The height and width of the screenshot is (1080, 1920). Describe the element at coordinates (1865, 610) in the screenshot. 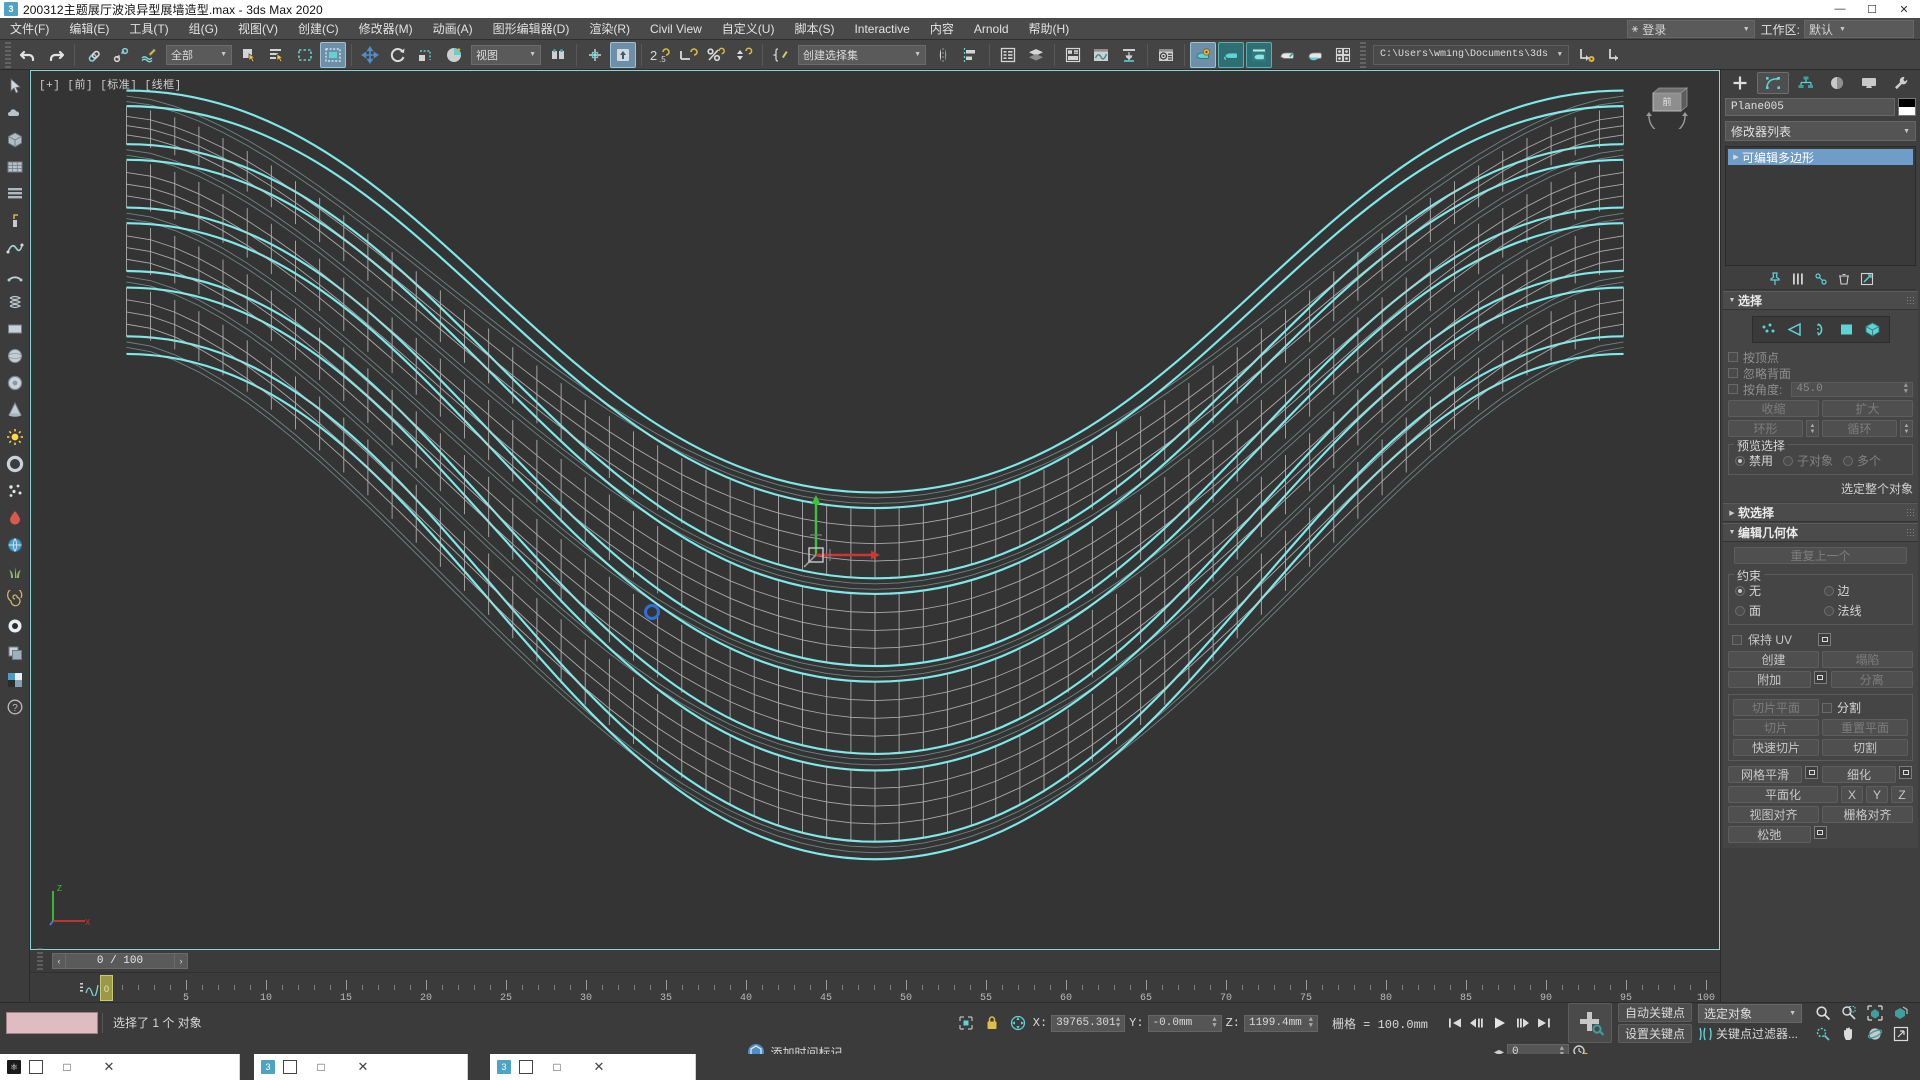

I see `constraint-normal-row: 法线` at that location.